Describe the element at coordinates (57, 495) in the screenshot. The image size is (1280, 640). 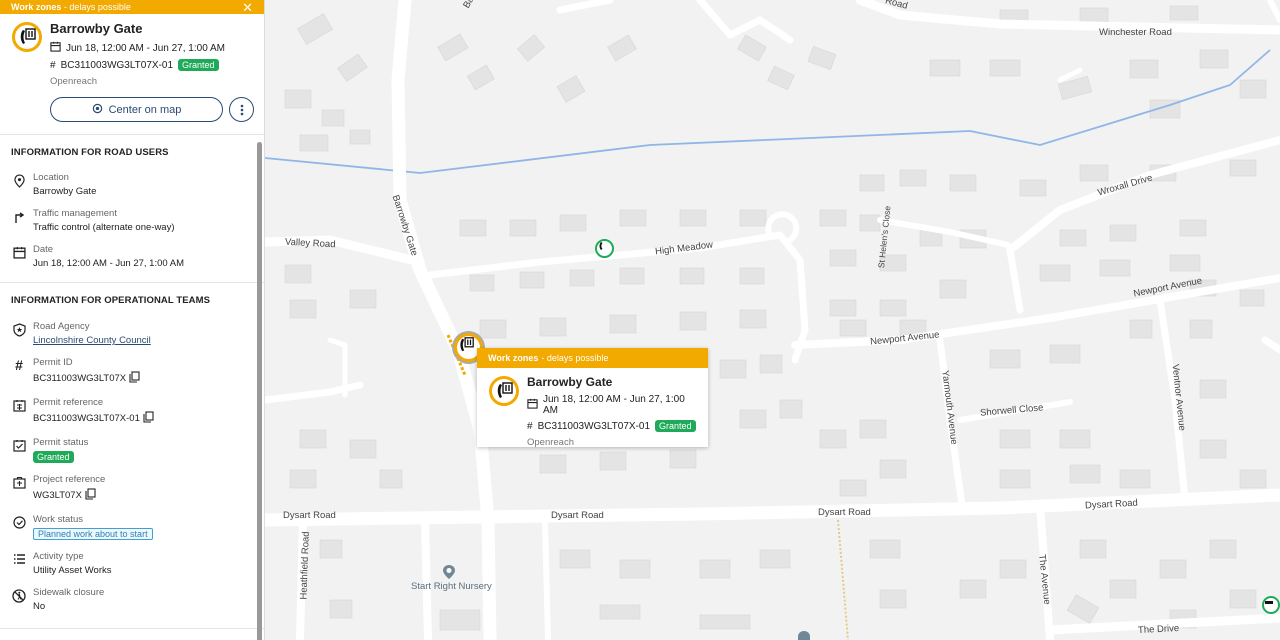
I see `project-reference-value: WG3LT07X` at that location.